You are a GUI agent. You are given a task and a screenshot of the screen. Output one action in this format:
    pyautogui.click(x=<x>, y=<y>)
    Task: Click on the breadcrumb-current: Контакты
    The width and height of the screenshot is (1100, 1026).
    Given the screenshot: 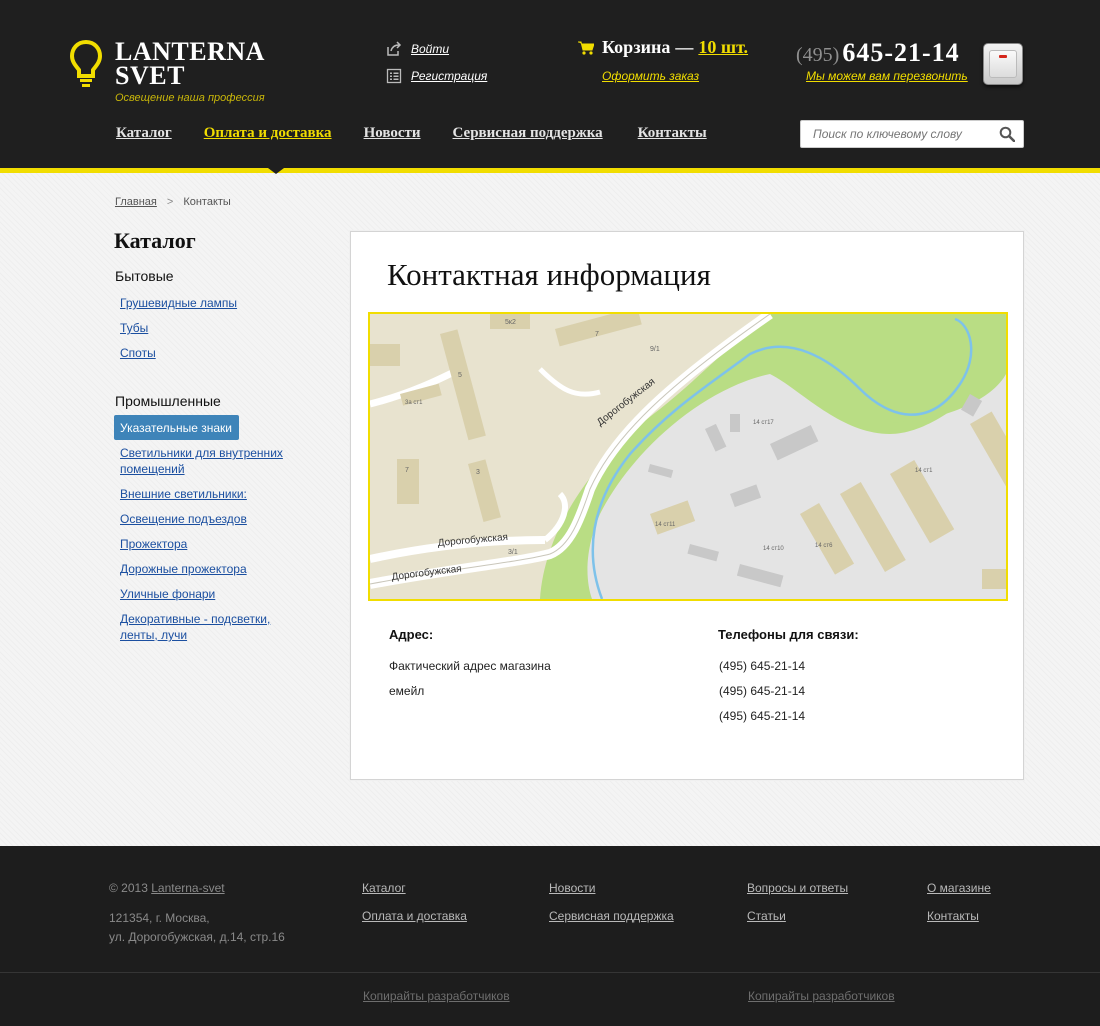 What is the action you would take?
    pyautogui.click(x=207, y=202)
    